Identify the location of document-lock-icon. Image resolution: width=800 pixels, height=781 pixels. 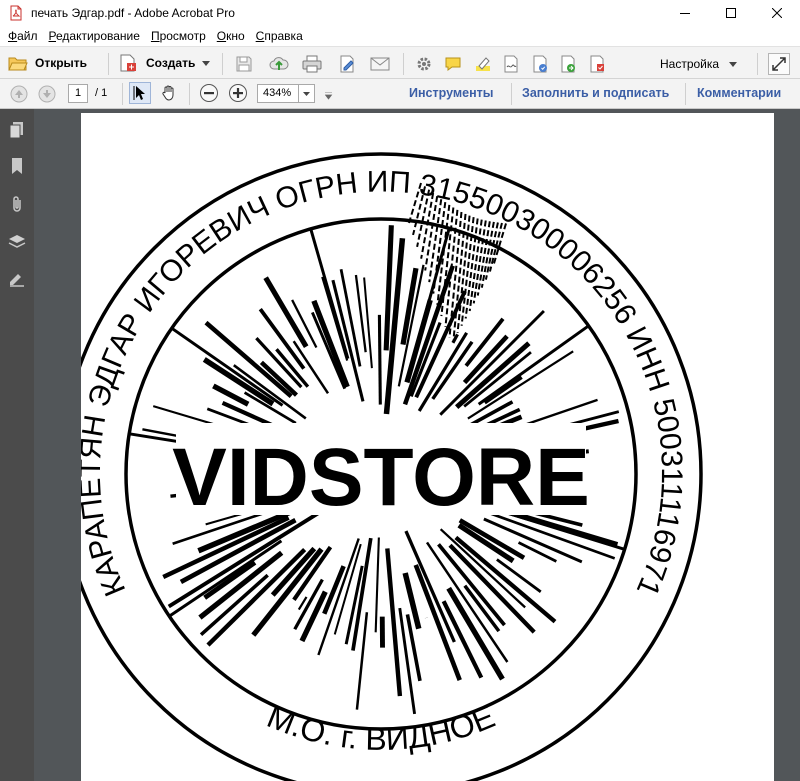
(540, 64).